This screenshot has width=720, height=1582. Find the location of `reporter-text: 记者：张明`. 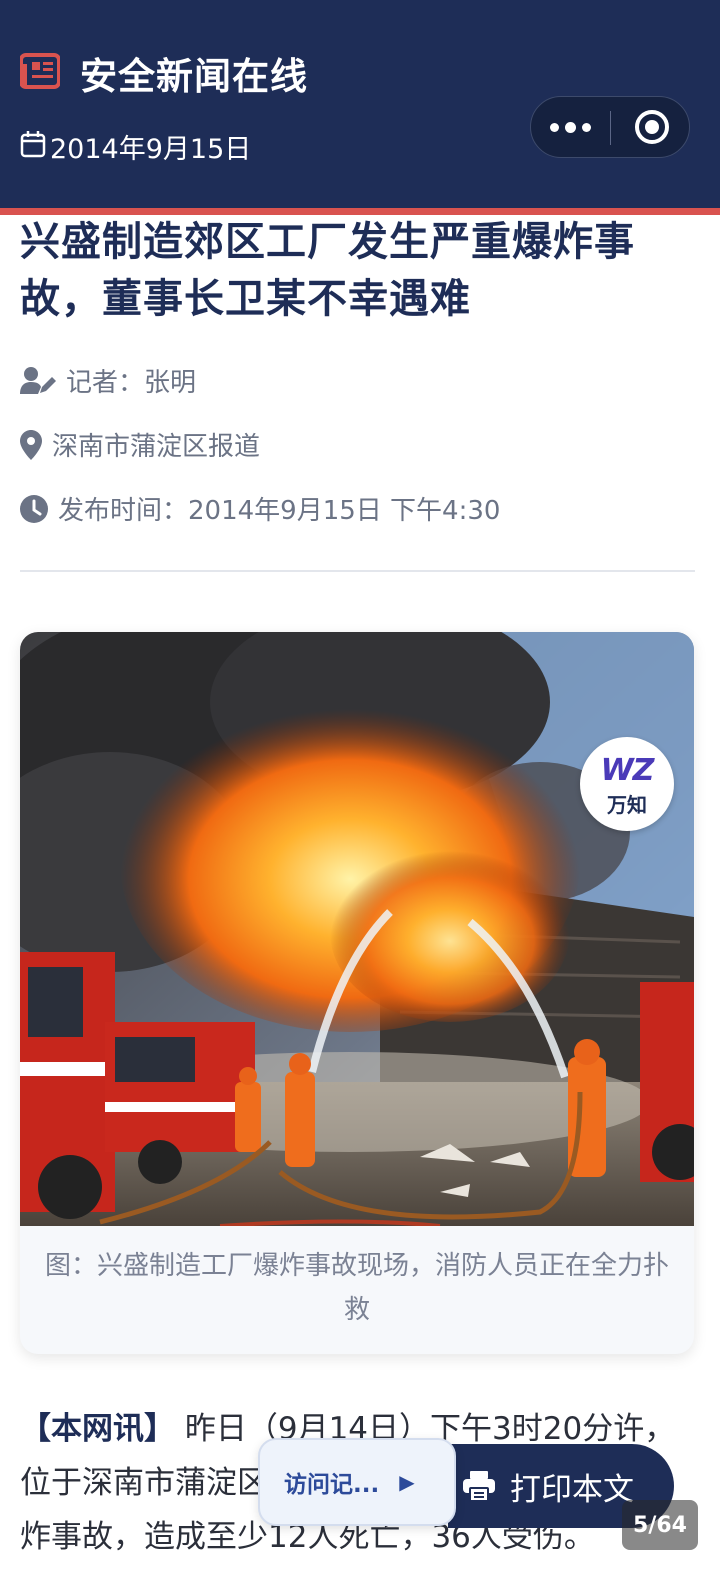

reporter-text: 记者：张明 is located at coordinates (131, 383).